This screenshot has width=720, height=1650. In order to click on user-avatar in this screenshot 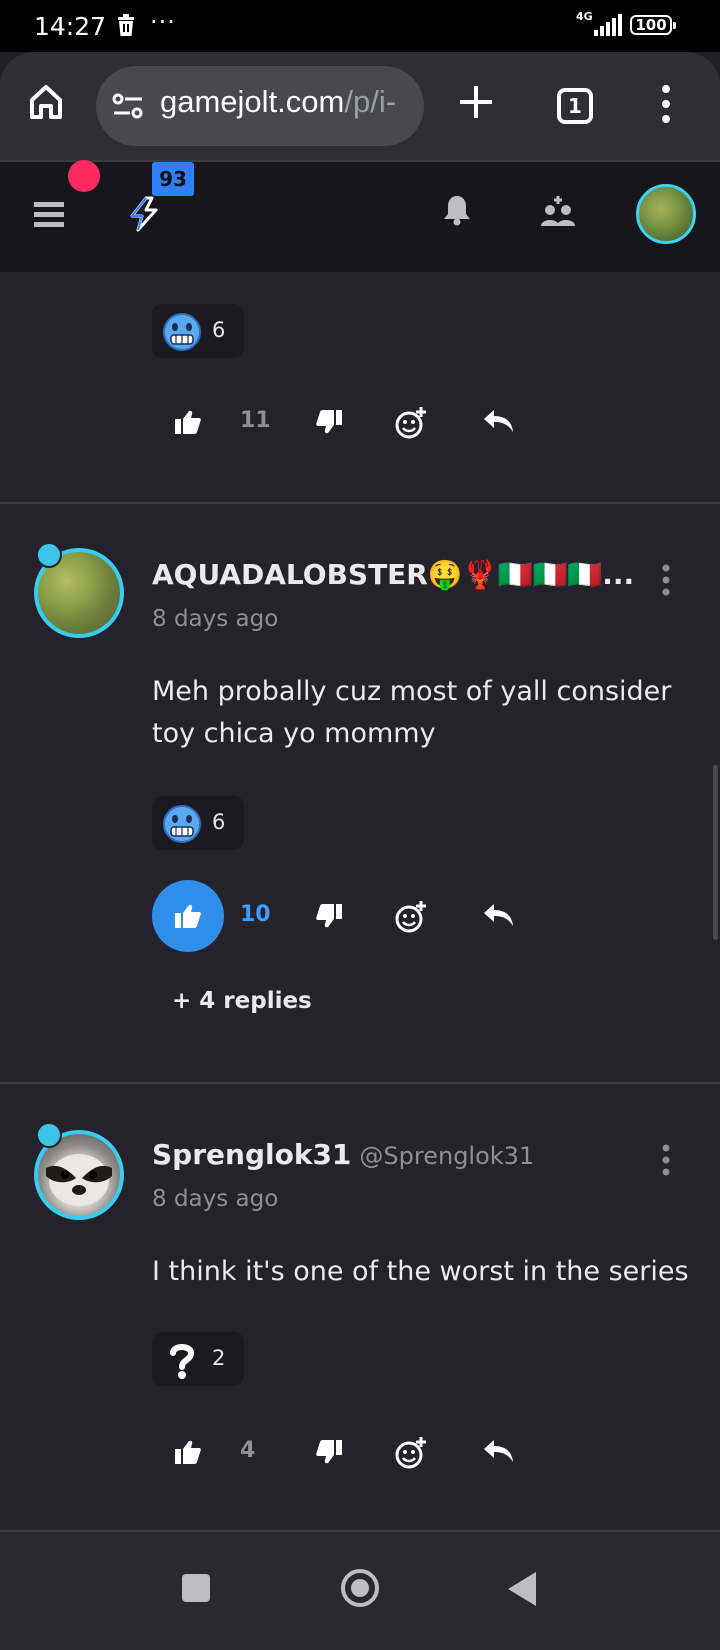, I will do `click(666, 214)`.